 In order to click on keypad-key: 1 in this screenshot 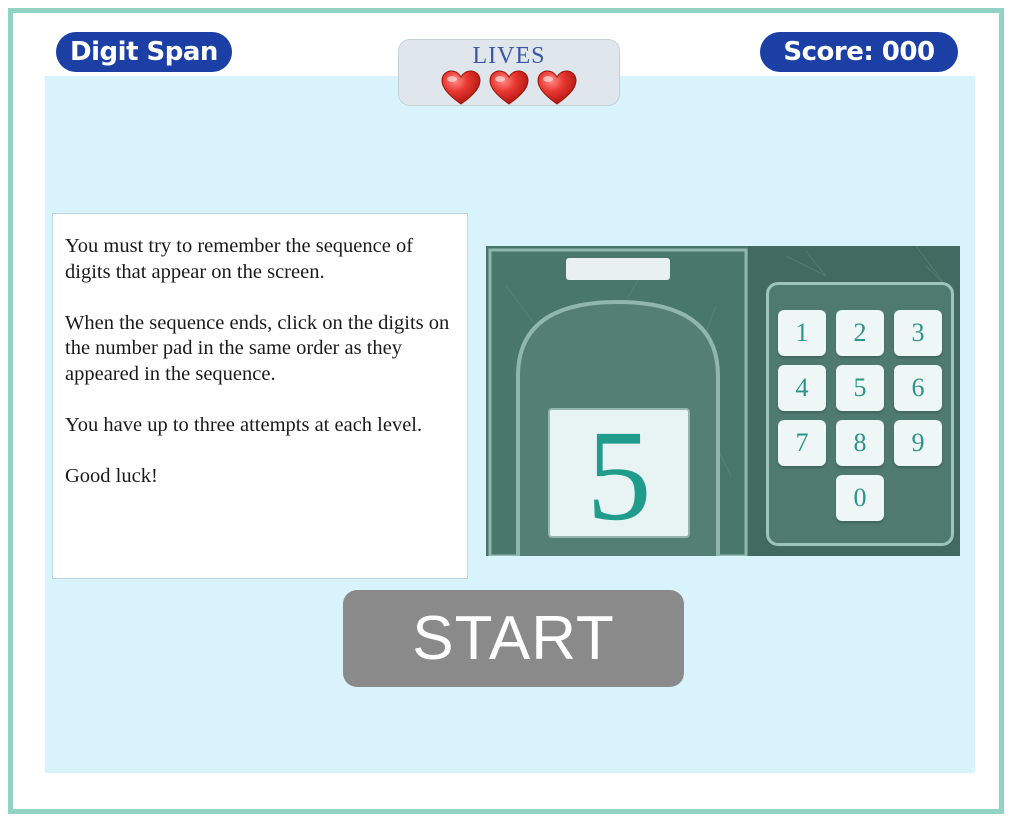, I will do `click(802, 333)`.